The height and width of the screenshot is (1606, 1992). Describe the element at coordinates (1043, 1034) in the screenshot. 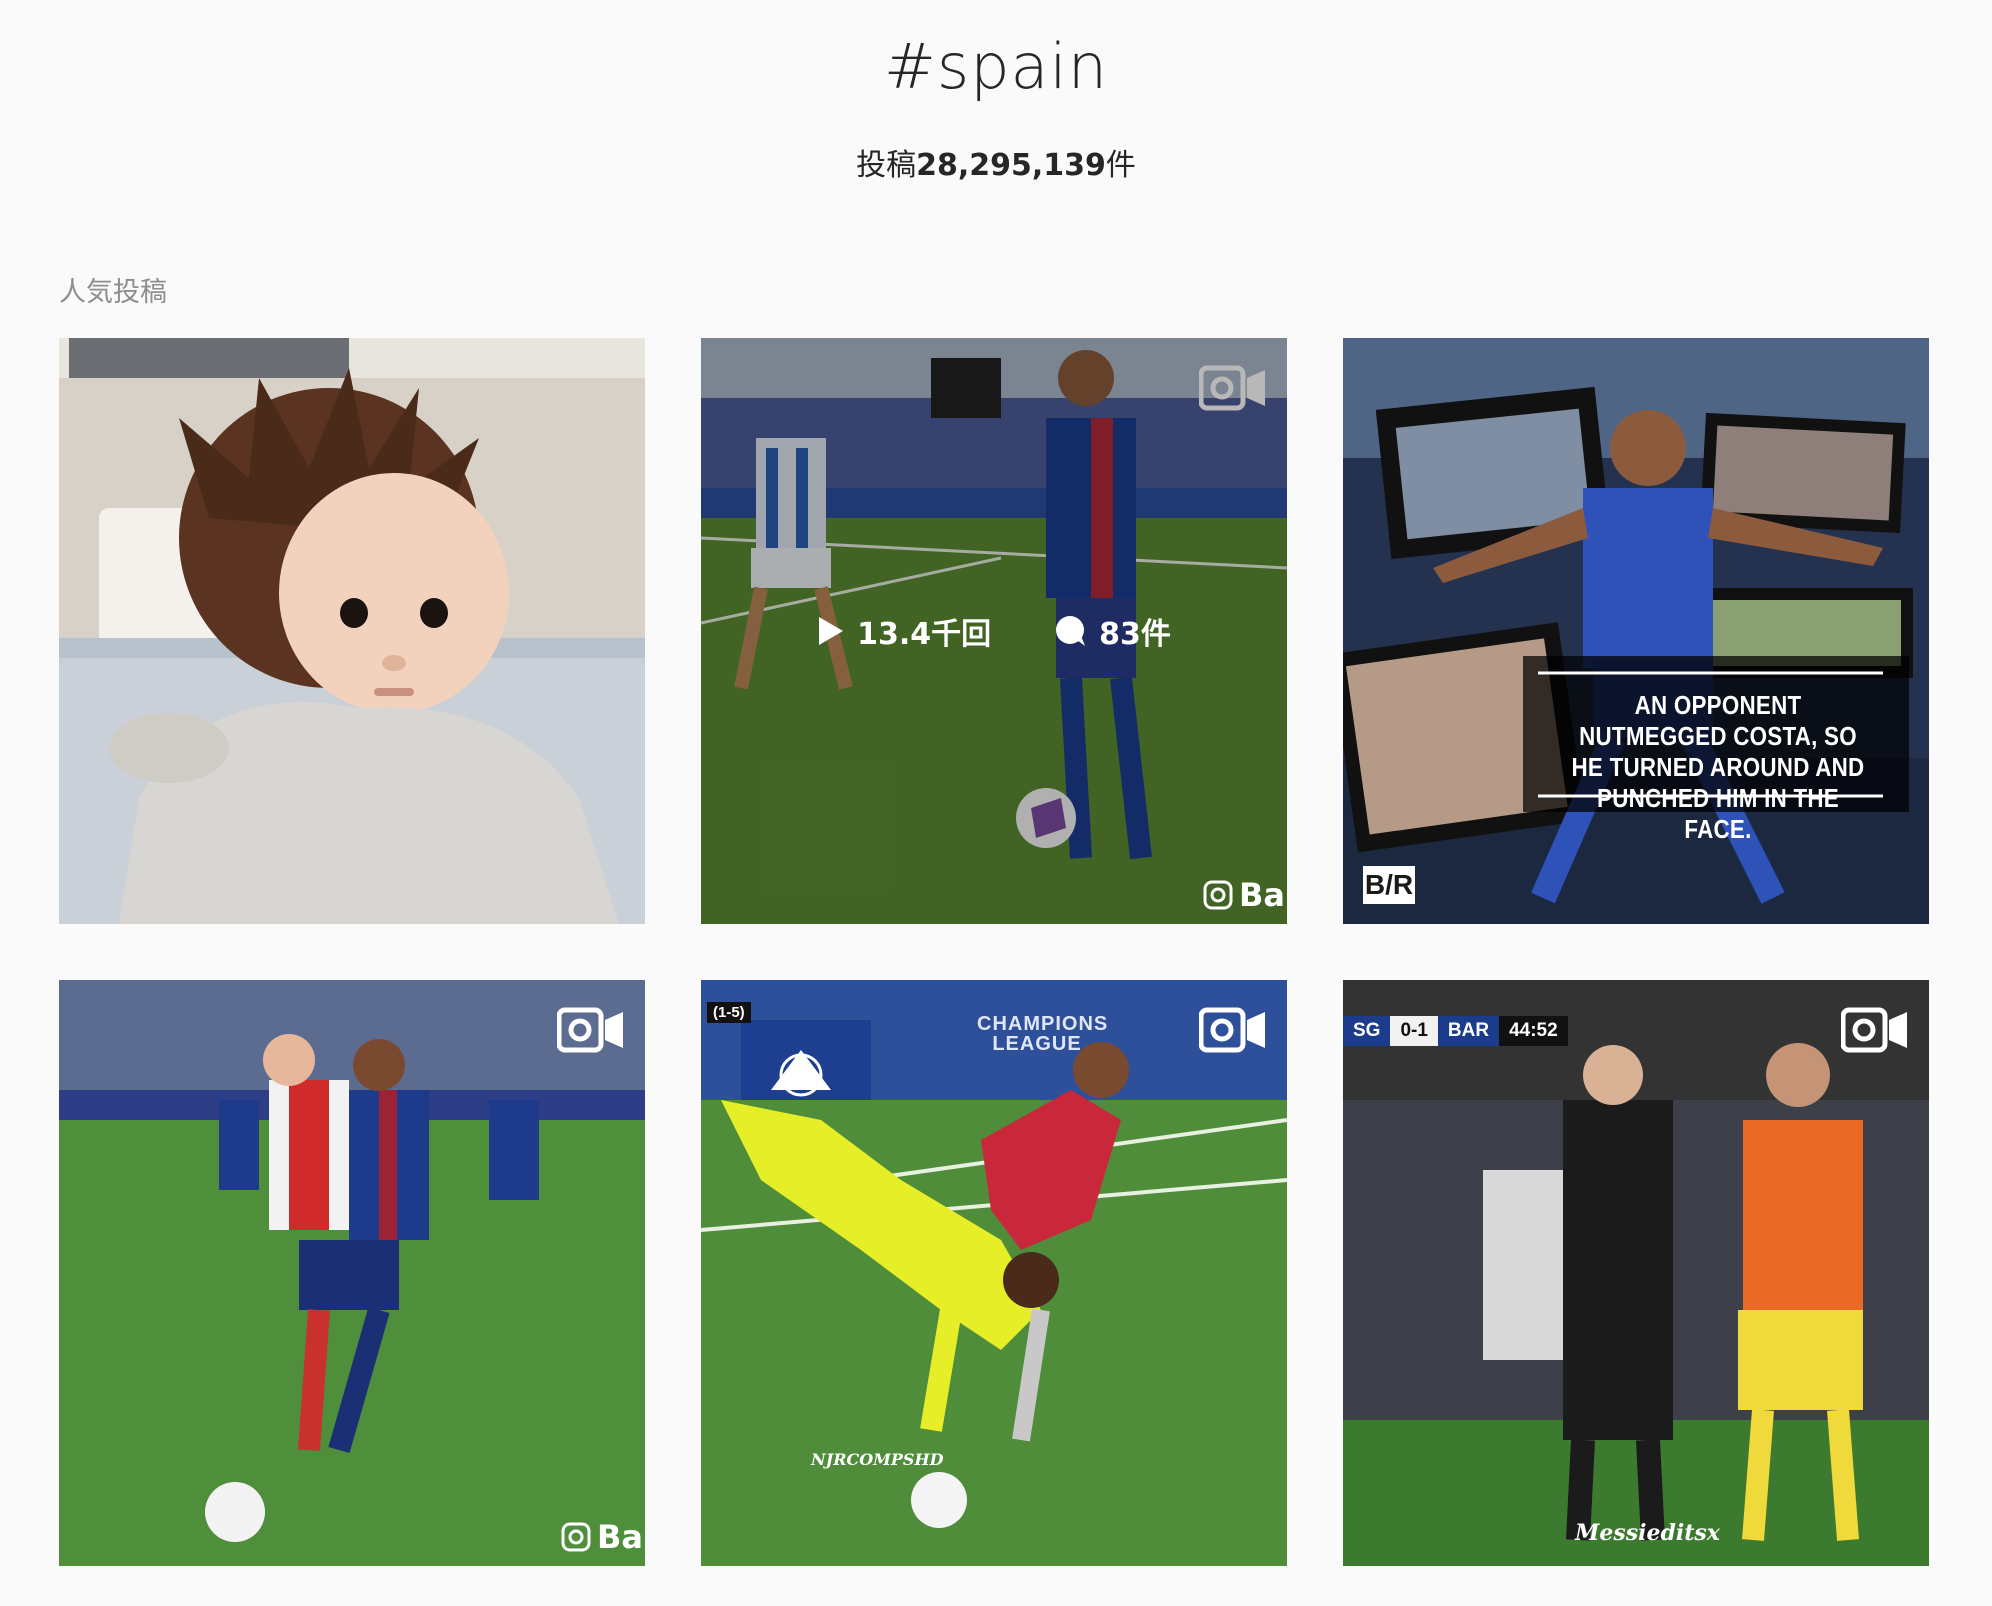

I see `champions-league-banner: CHAMPIONS LEAGUE` at that location.